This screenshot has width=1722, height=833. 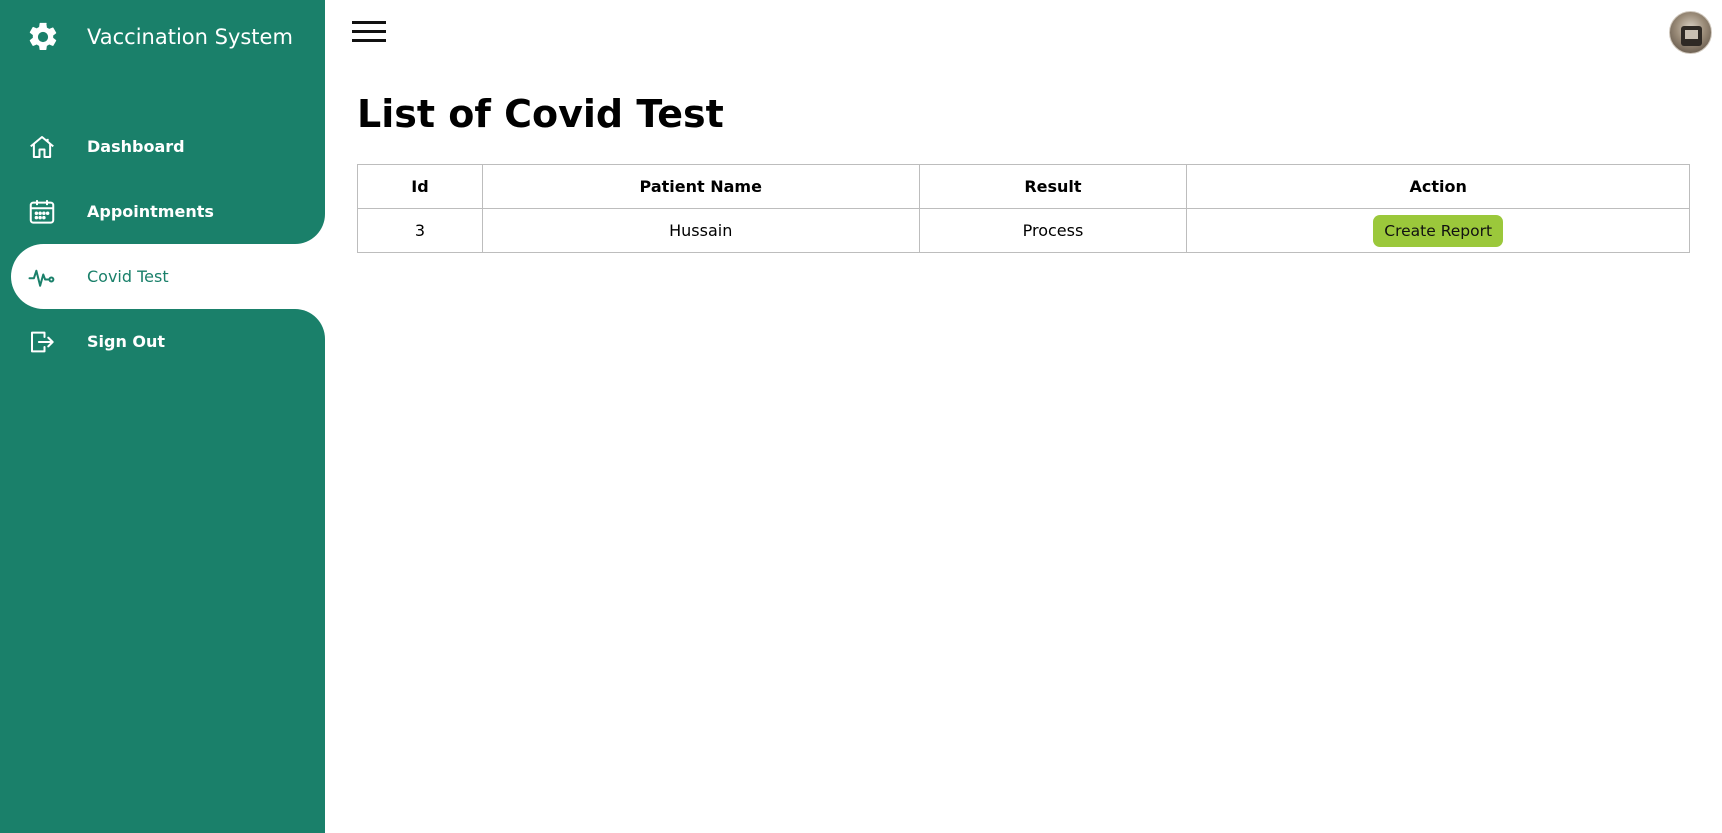 I want to click on table-row: 3 Hussain Process Create Report, so click(x=1023, y=230).